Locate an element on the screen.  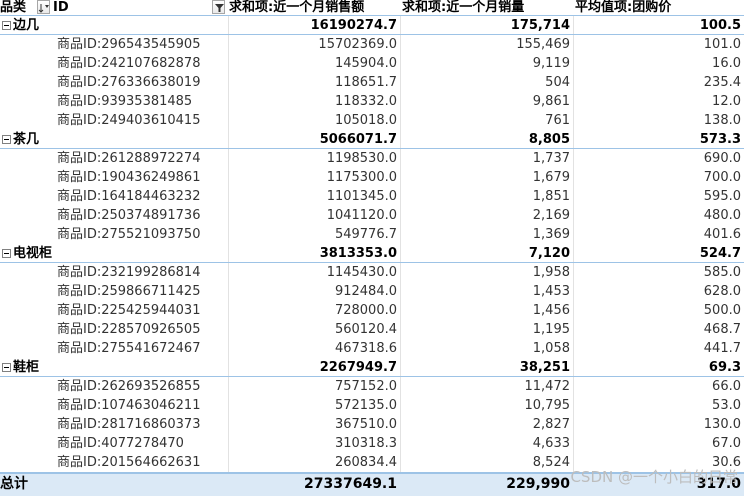
sales-volume: 9,119 is located at coordinates (551, 63).